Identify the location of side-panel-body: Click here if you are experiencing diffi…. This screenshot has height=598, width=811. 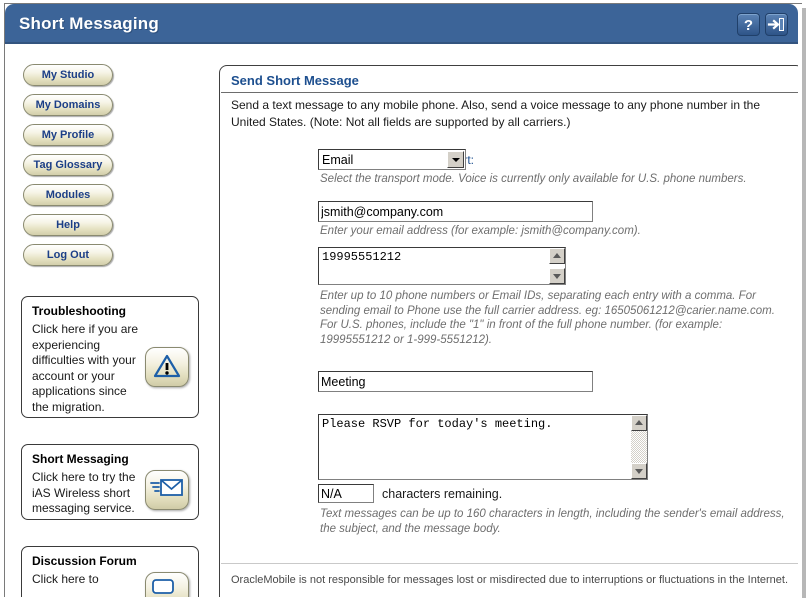
(85, 368).